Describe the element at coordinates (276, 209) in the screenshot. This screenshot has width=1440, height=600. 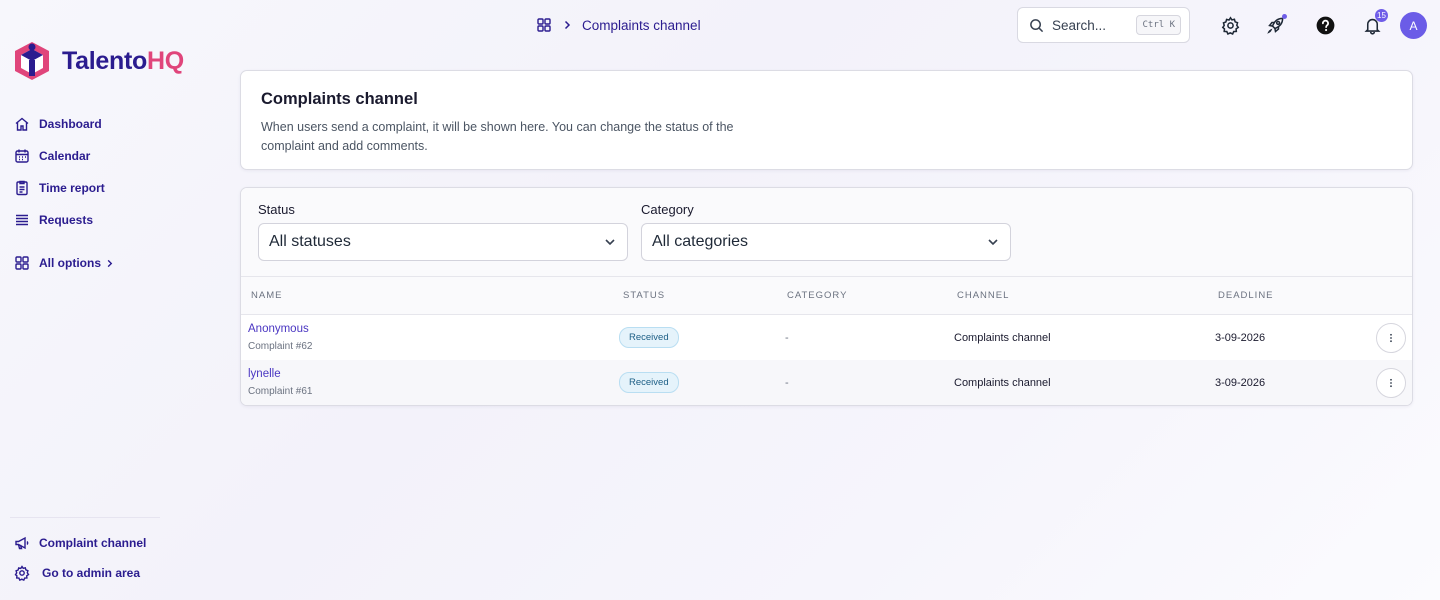
I see `status-filter-label: Status` at that location.